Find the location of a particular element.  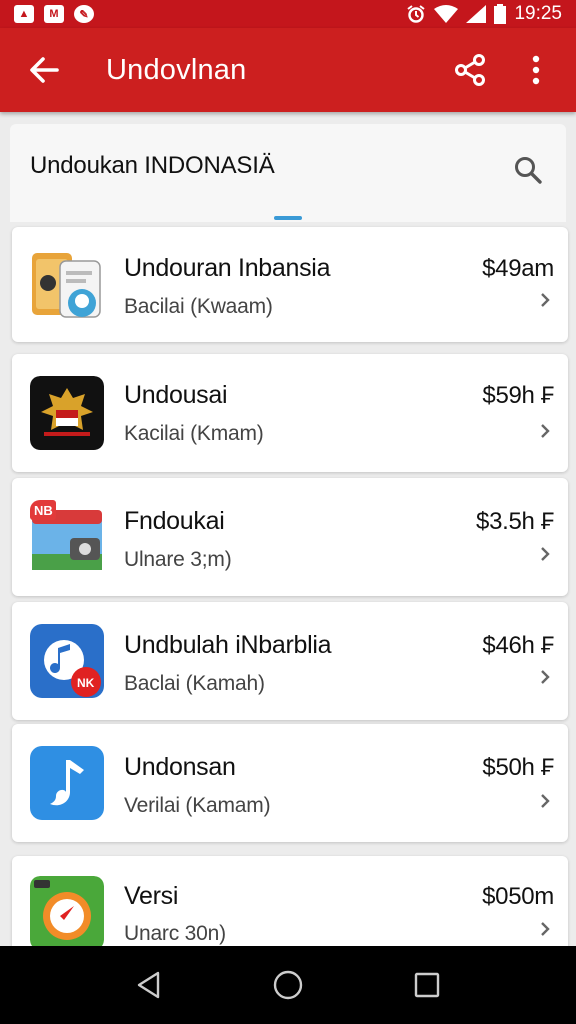

signal-icon is located at coordinates (476, 14).